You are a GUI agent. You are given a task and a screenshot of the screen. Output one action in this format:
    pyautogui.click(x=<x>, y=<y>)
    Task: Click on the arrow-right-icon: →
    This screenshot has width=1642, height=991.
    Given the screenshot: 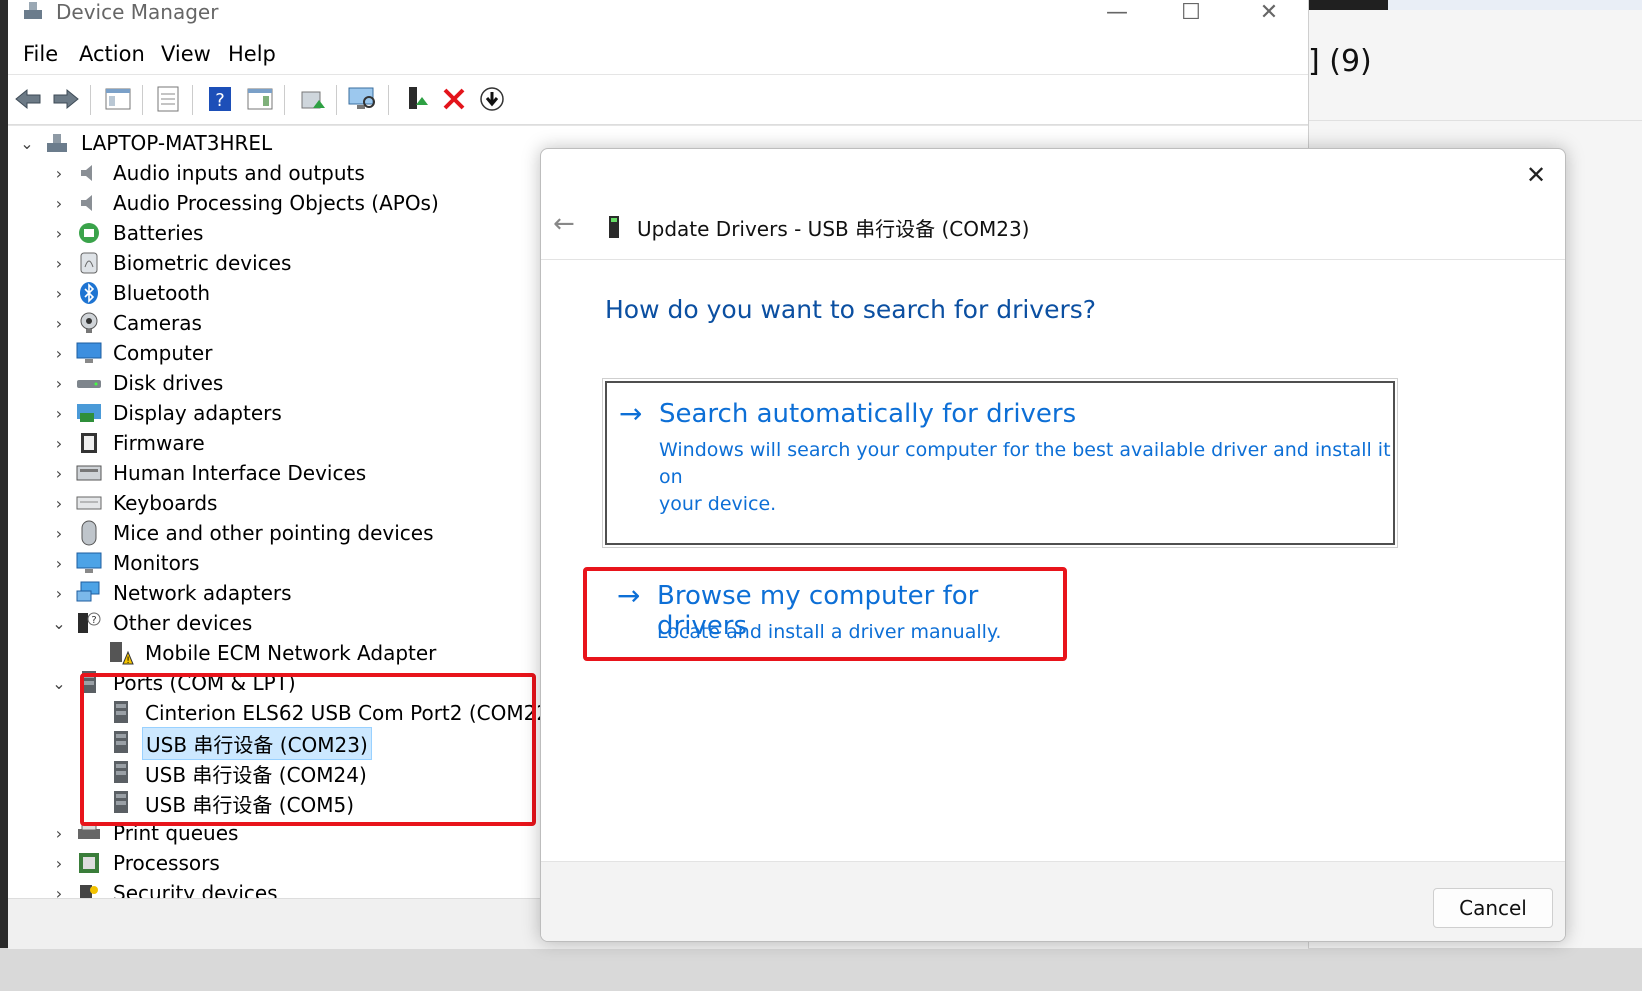 What is the action you would take?
    pyautogui.click(x=631, y=413)
    